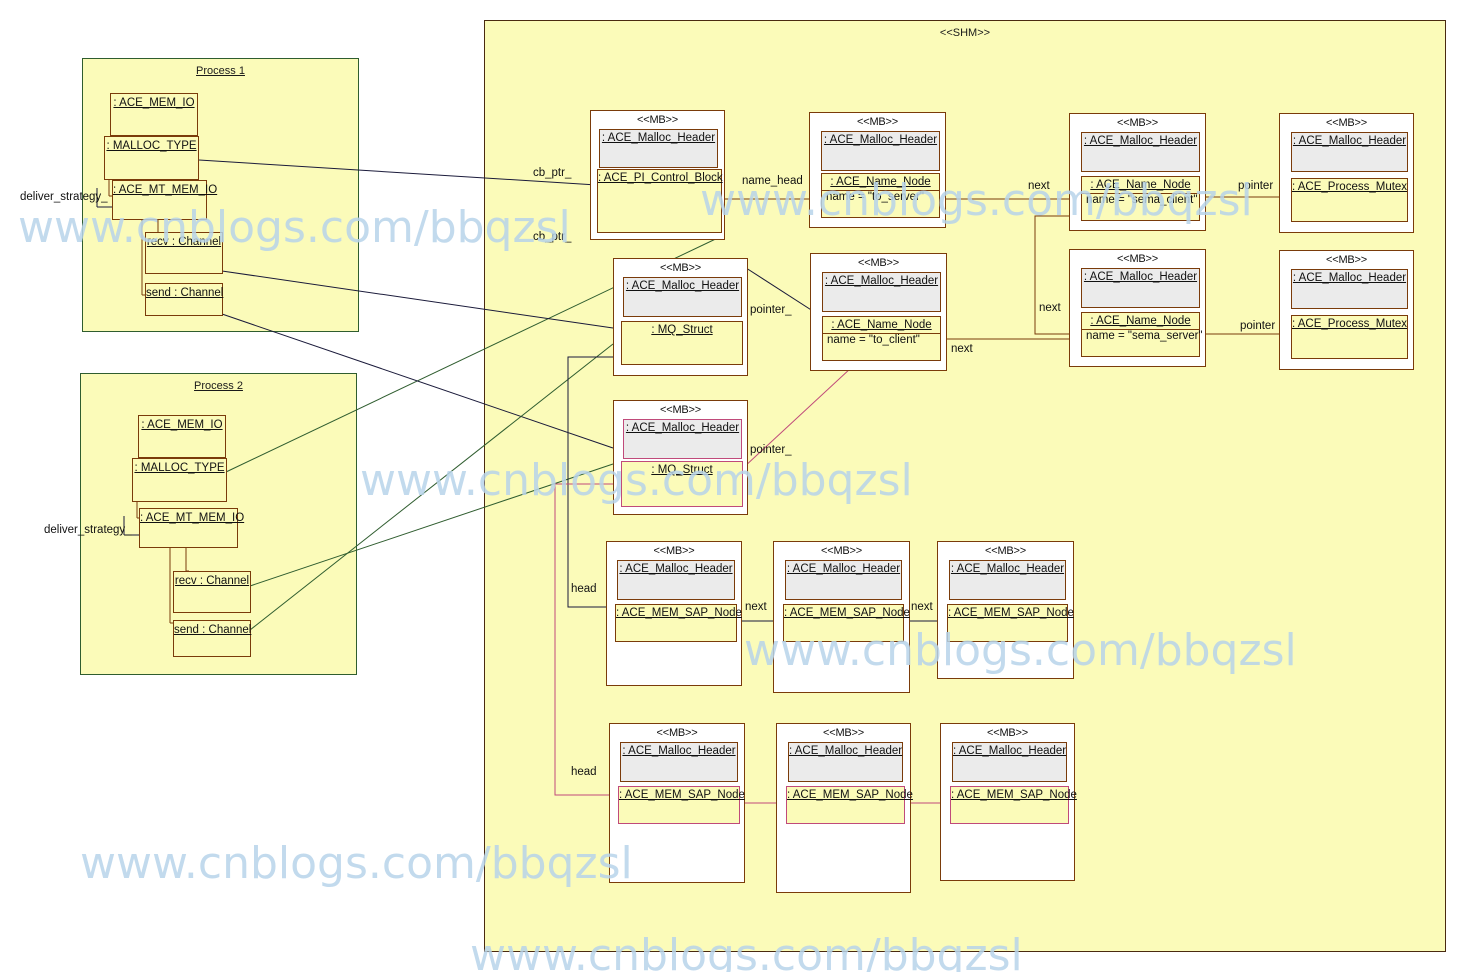 The image size is (1463, 972). What do you see at coordinates (552, 237) in the screenshot?
I see `edge-label-cb-ptr-2: cb_ptr_` at bounding box center [552, 237].